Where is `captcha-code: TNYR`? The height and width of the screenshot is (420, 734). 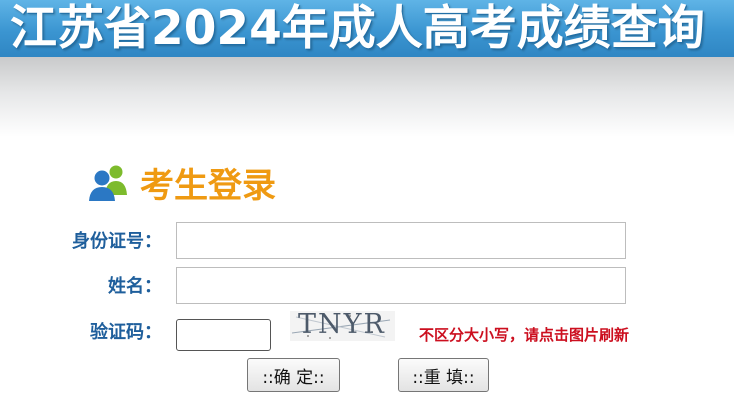 captcha-code: TNYR is located at coordinates (342, 325).